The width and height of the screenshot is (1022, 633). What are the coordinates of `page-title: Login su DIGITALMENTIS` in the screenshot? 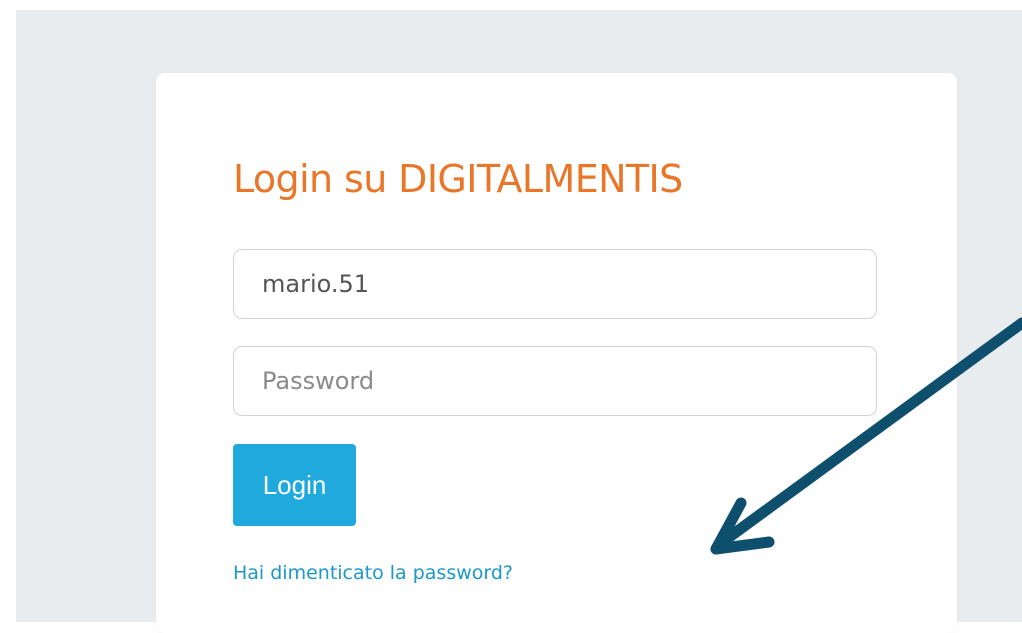 It's located at (458, 179).